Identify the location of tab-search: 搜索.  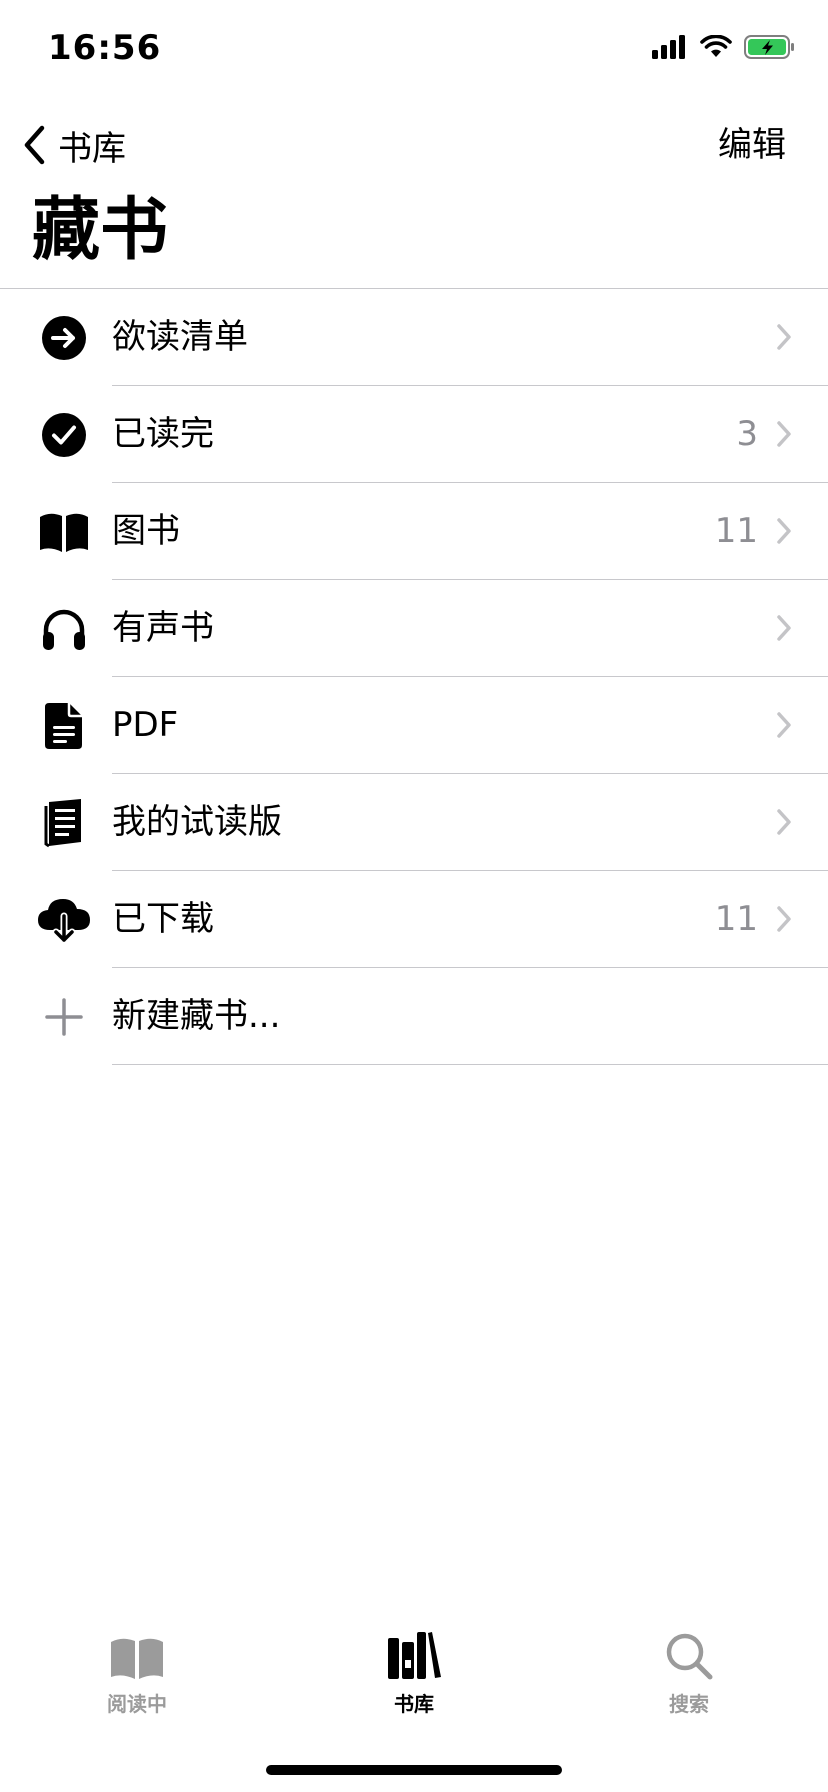
(689, 1675).